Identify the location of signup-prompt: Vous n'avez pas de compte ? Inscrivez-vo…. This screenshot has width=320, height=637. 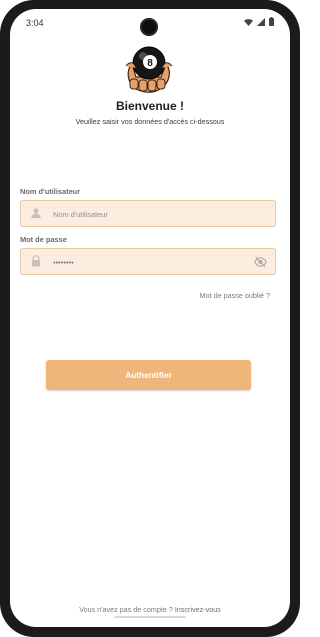
(150, 609).